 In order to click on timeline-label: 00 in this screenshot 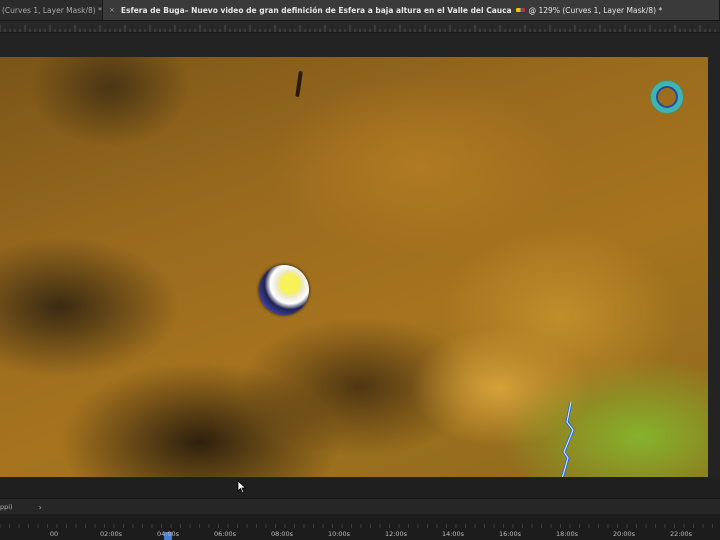, I will do `click(54, 534)`.